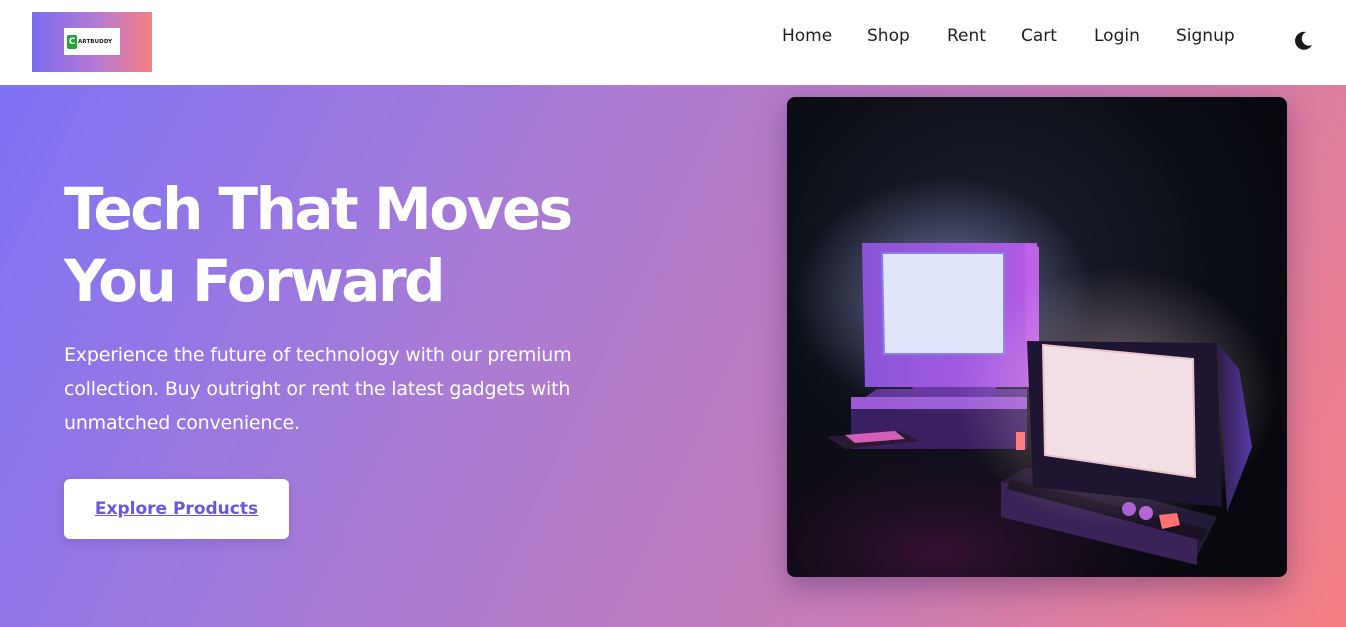  Describe the element at coordinates (1205, 36) in the screenshot. I see `nav-signup-link: Signup` at that location.